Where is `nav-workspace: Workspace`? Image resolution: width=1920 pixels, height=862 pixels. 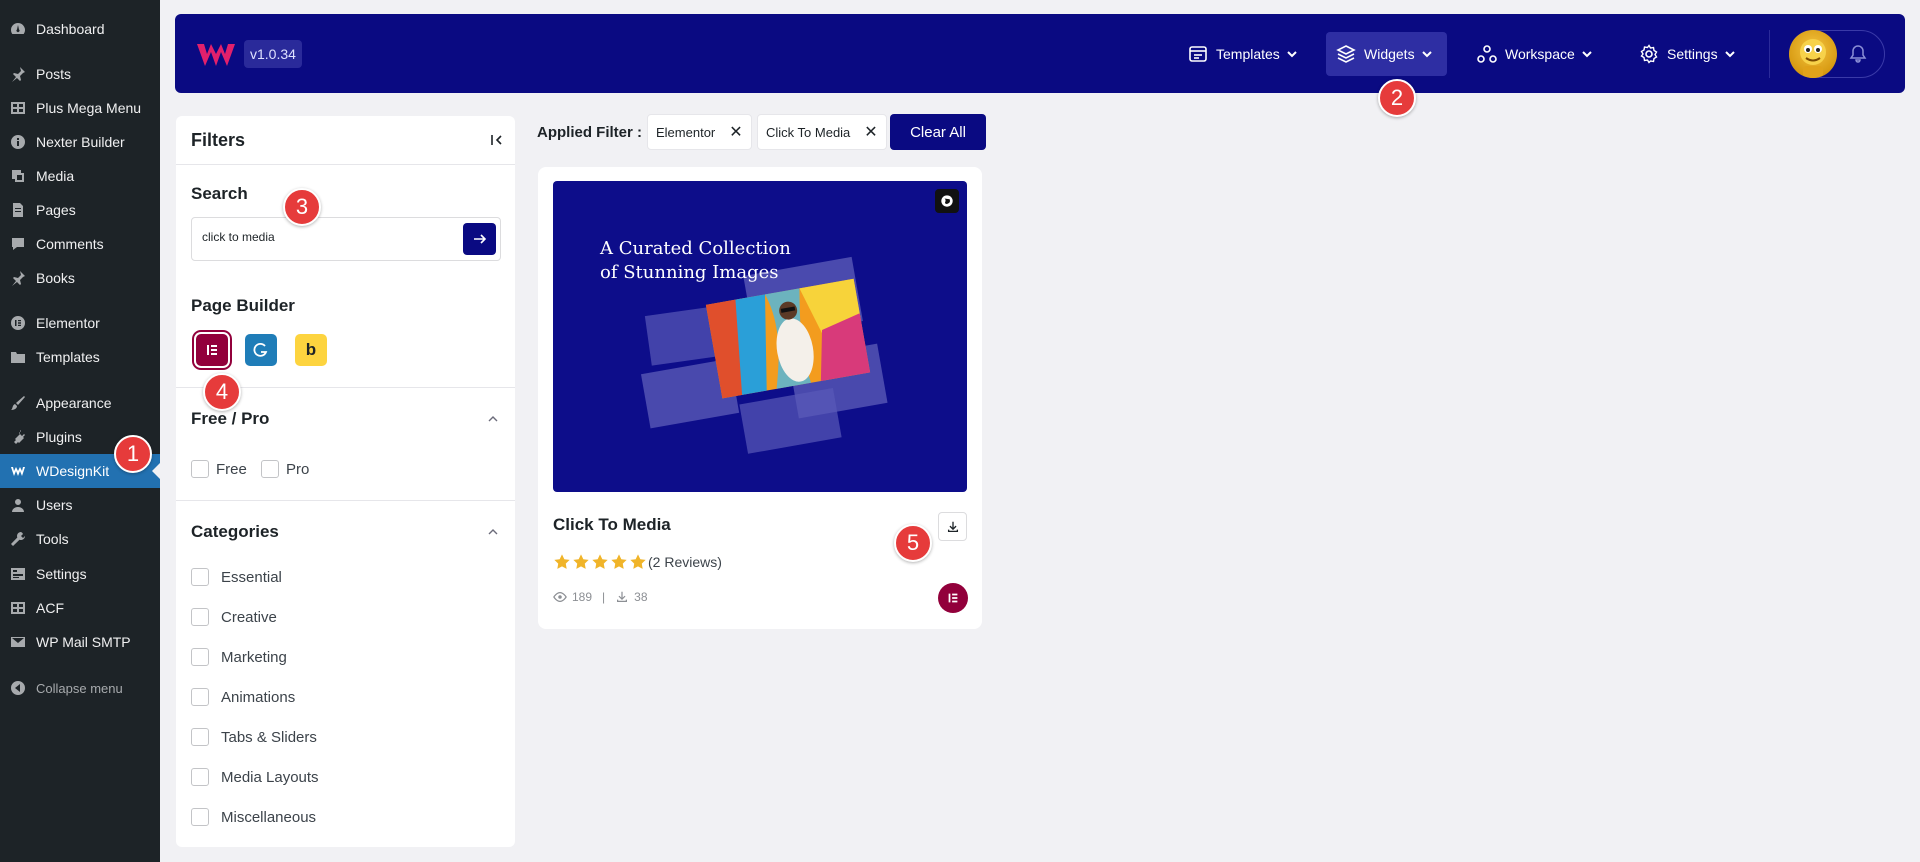 nav-workspace: Workspace is located at coordinates (1535, 54).